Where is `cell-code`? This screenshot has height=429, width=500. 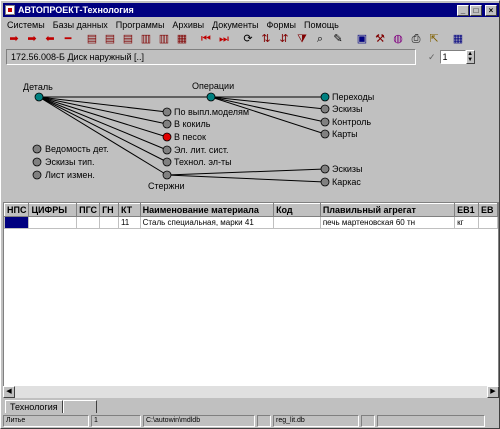 cell-code is located at coordinates (297, 222).